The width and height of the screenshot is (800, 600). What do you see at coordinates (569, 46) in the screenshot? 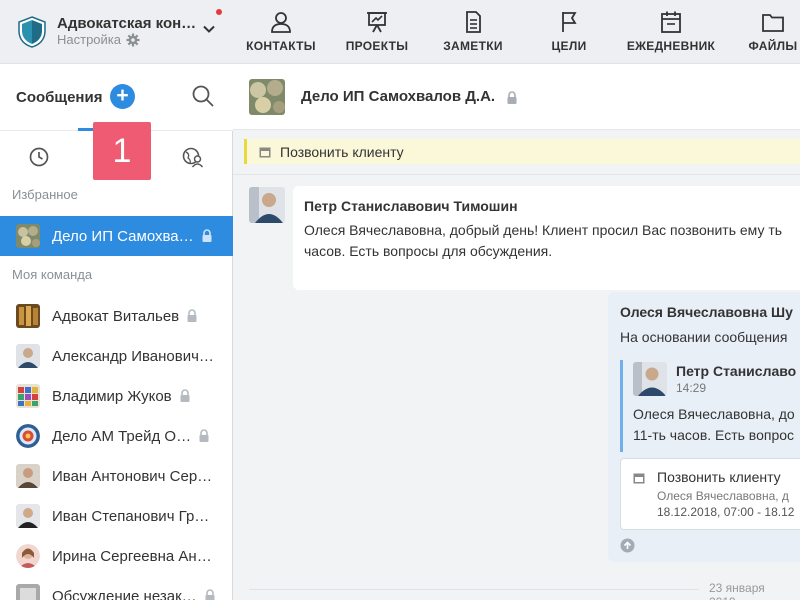
I see `nav-label: ЦЕЛИ` at bounding box center [569, 46].